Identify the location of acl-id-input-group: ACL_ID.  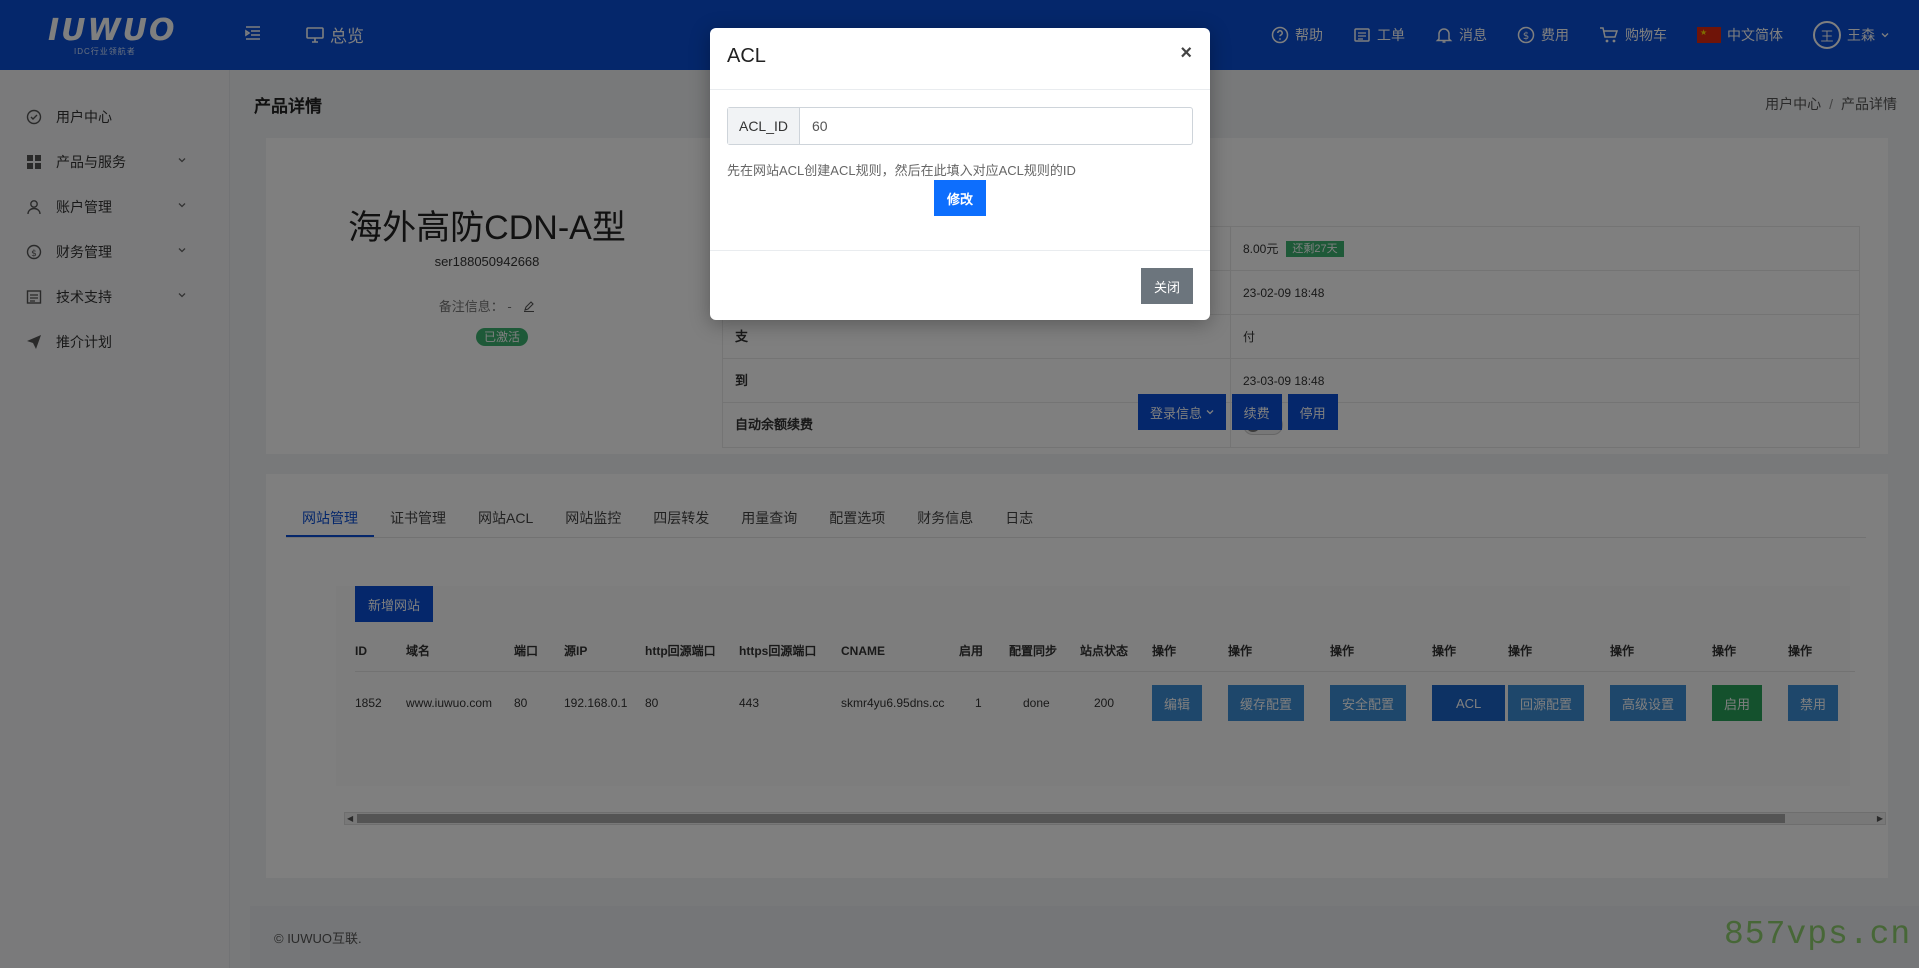
(960, 126).